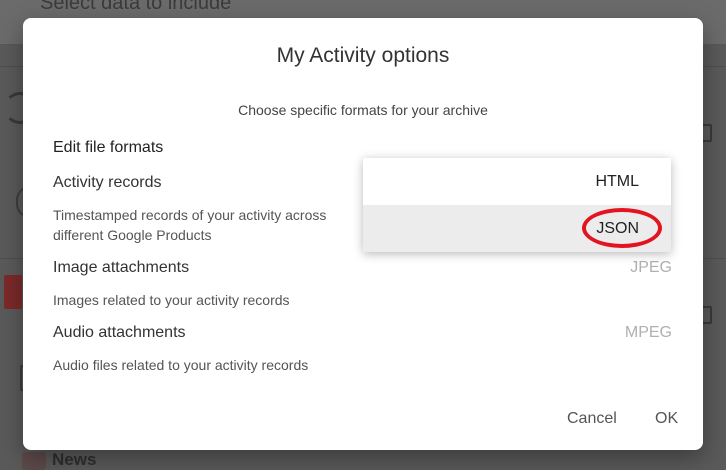  Describe the element at coordinates (34, 461) in the screenshot. I see `news-icon` at that location.